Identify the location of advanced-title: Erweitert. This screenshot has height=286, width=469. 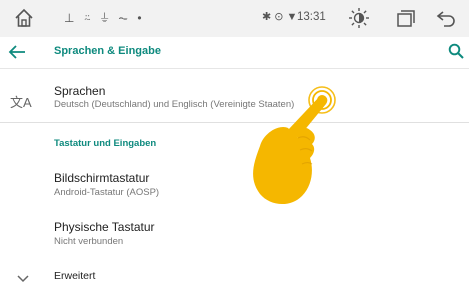
(75, 276).